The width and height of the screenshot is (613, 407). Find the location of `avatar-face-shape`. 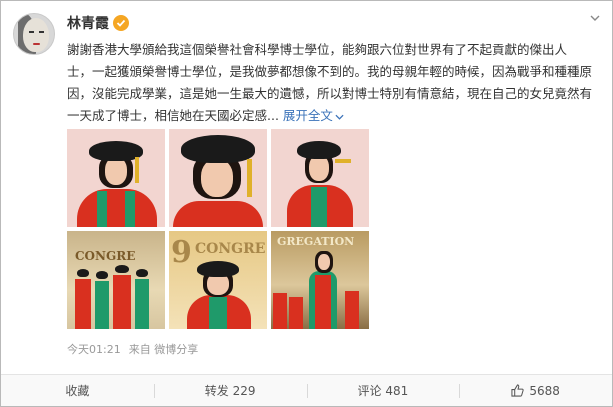

avatar-face-shape is located at coordinates (36, 35).